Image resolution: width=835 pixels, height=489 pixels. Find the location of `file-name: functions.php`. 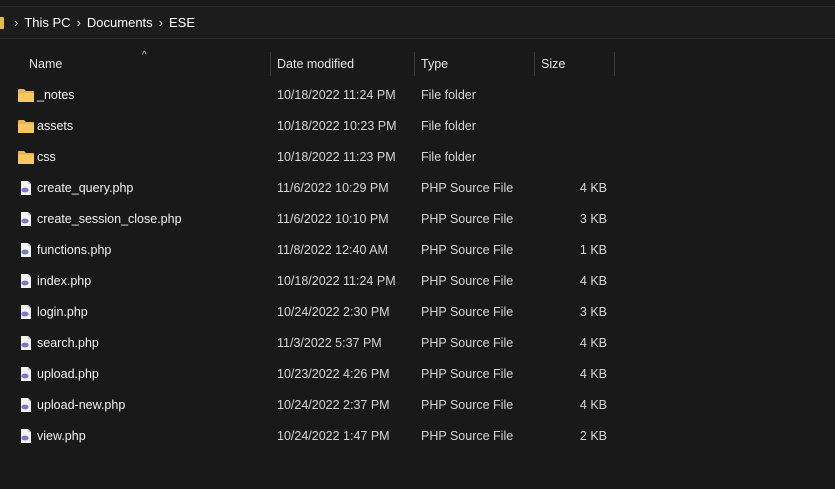

file-name: functions.php is located at coordinates (74, 250).